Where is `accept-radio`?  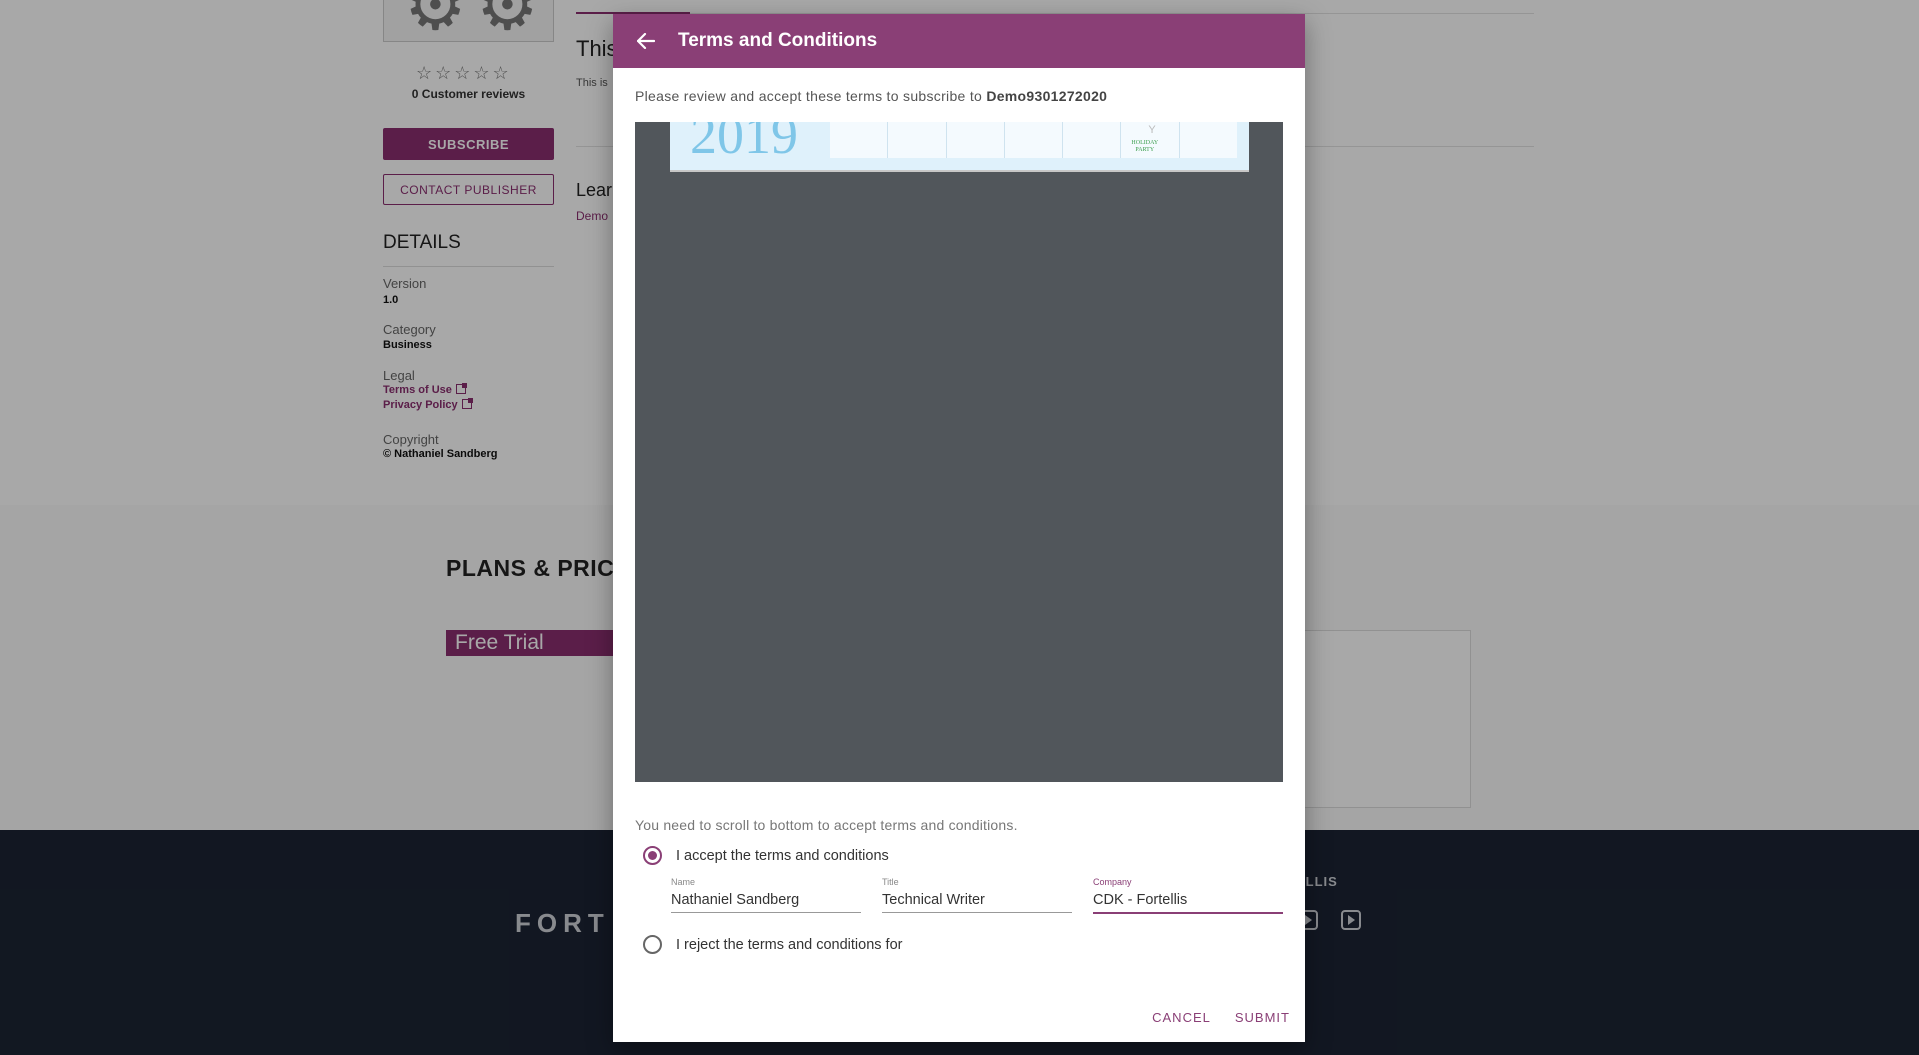 accept-radio is located at coordinates (652, 855).